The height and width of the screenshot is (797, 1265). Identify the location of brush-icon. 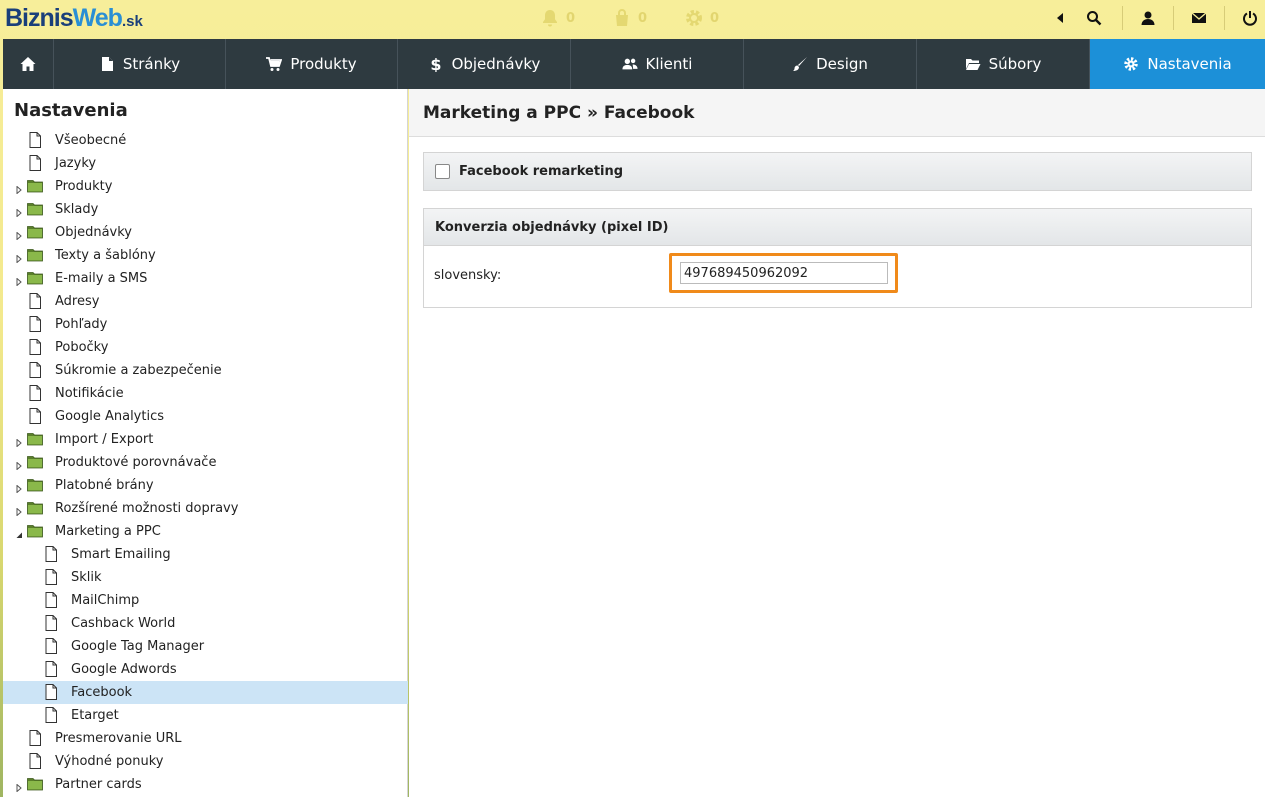
(800, 64).